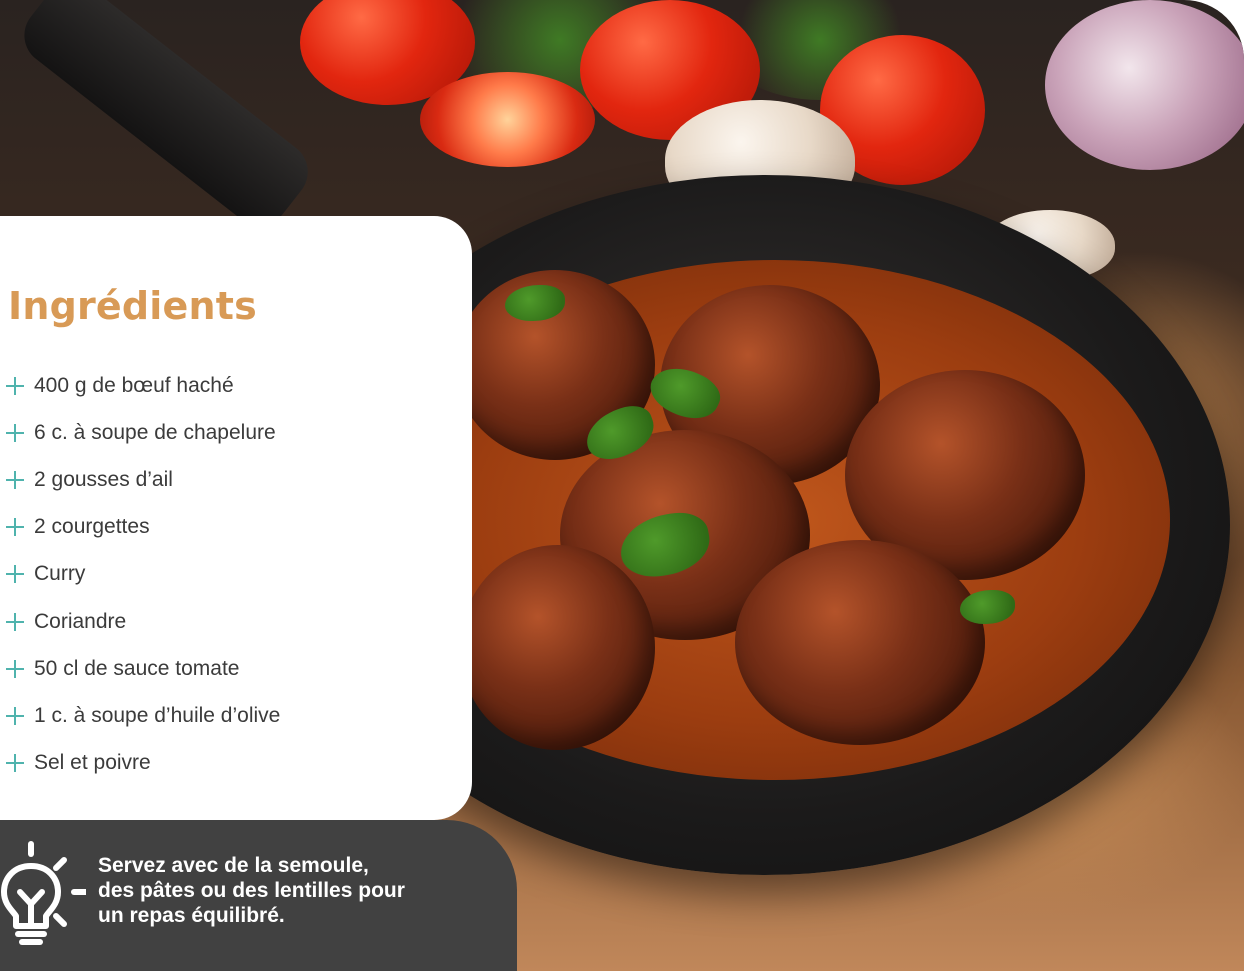 This screenshot has width=1244, height=971. What do you see at coordinates (134, 385) in the screenshot?
I see `ingredient-label: 400 g de bœuf haché` at bounding box center [134, 385].